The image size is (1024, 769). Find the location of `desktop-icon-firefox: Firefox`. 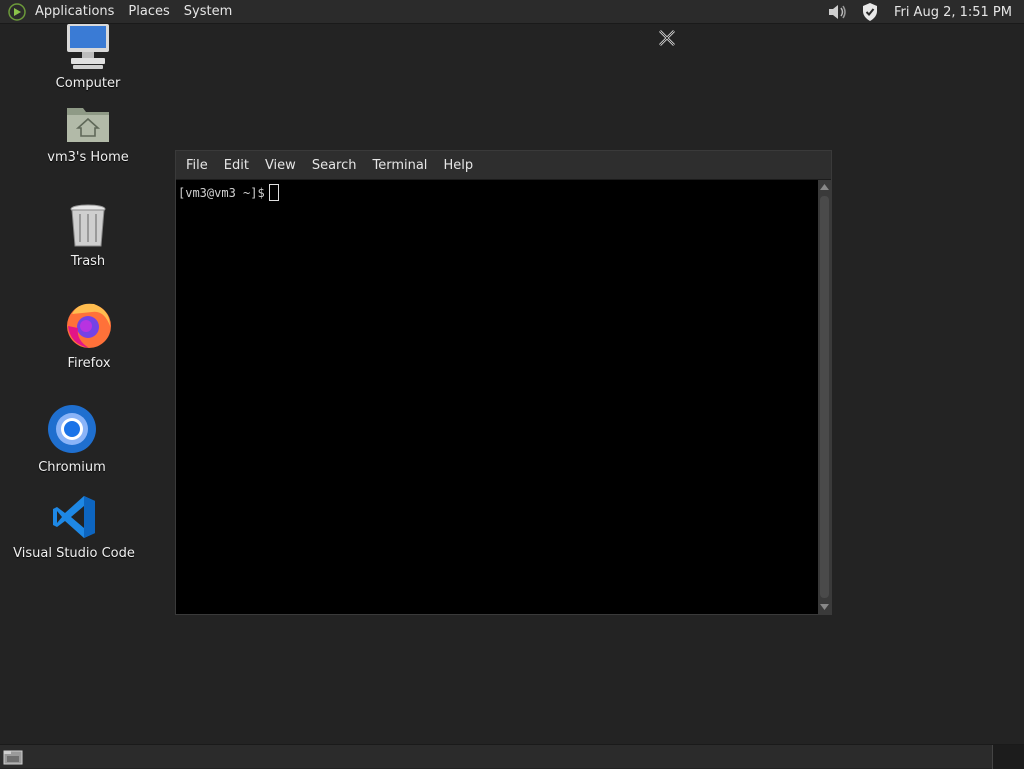

desktop-icon-firefox: Firefox is located at coordinates (89, 335).